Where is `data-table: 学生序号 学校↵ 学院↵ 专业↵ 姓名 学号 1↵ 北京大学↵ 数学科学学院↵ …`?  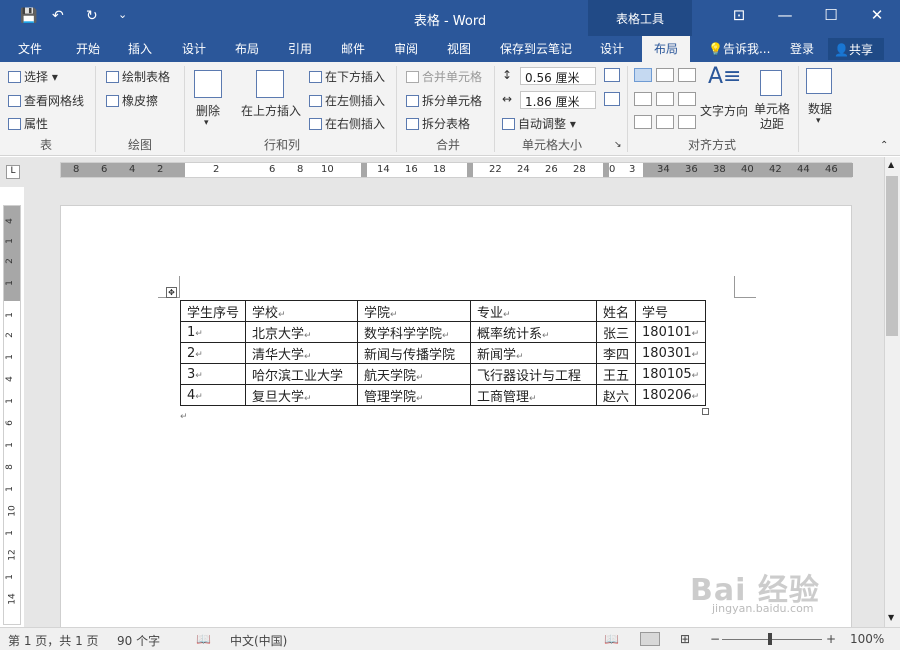 data-table: 学生序号 学校↵ 学院↵ 专业↵ 姓名 学号 1↵ 北京大学↵ 数学科学学院↵ … is located at coordinates (443, 353).